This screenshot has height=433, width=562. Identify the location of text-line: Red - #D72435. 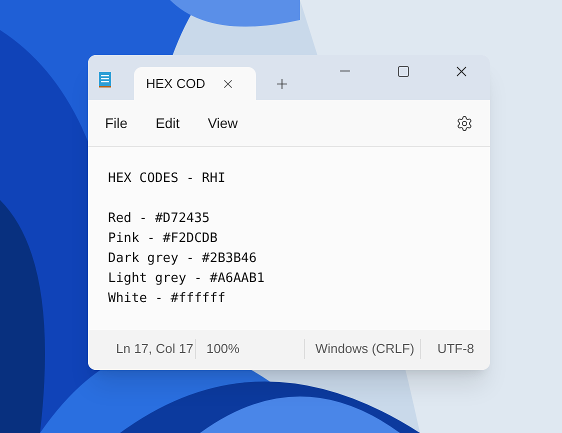
(159, 219).